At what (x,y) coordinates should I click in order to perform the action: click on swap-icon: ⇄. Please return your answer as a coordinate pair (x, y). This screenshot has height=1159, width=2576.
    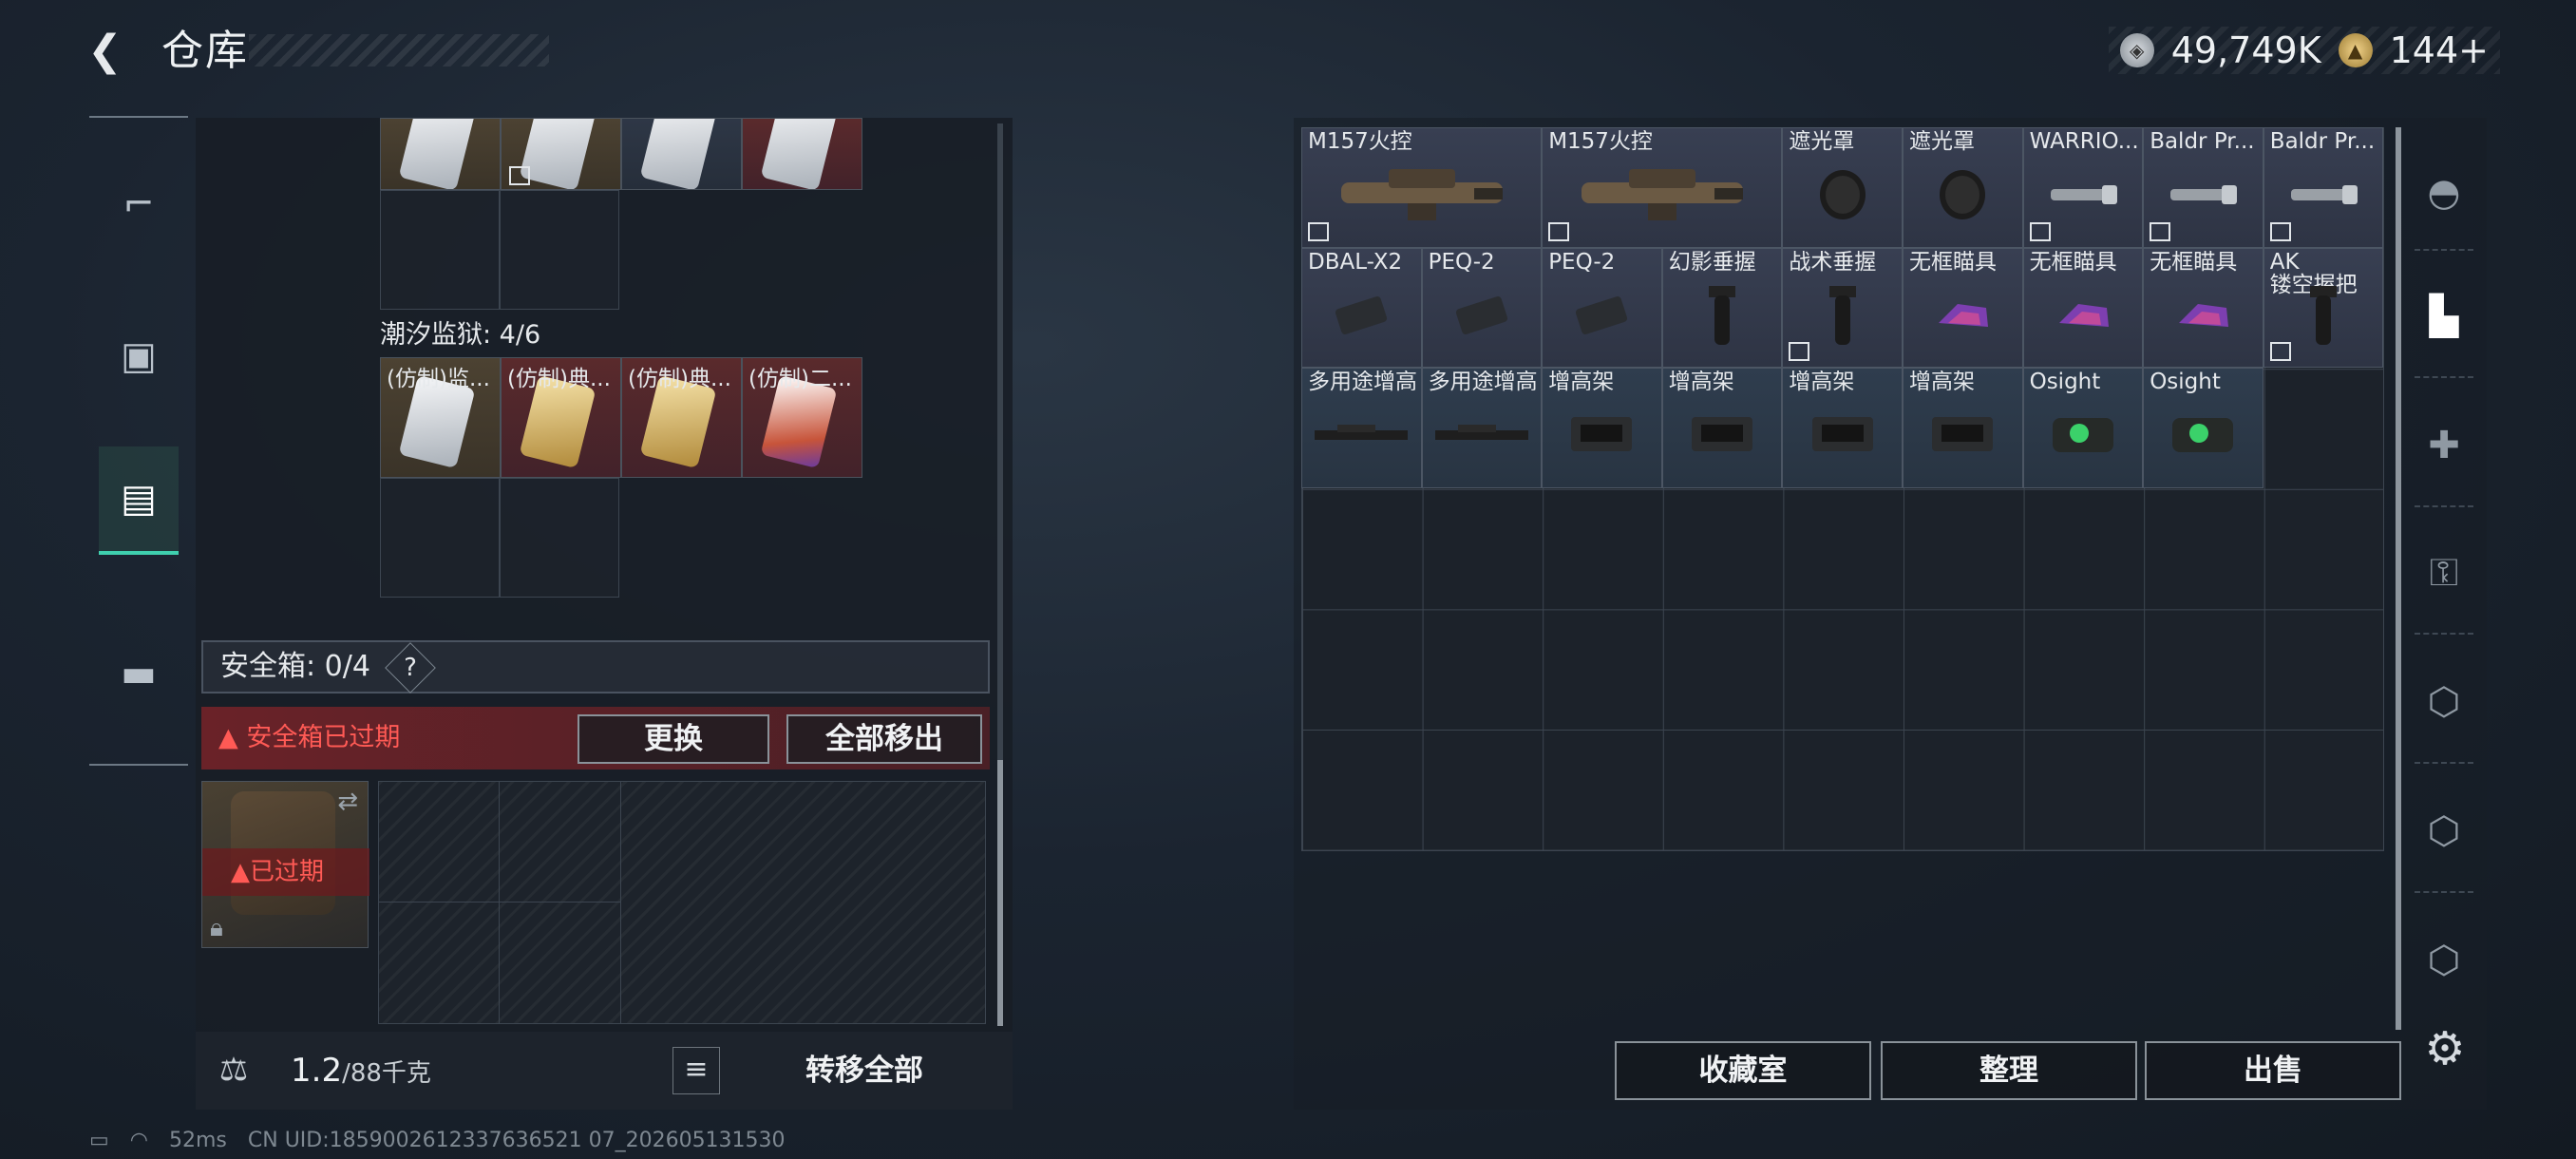
    Looking at the image, I should click on (347, 802).